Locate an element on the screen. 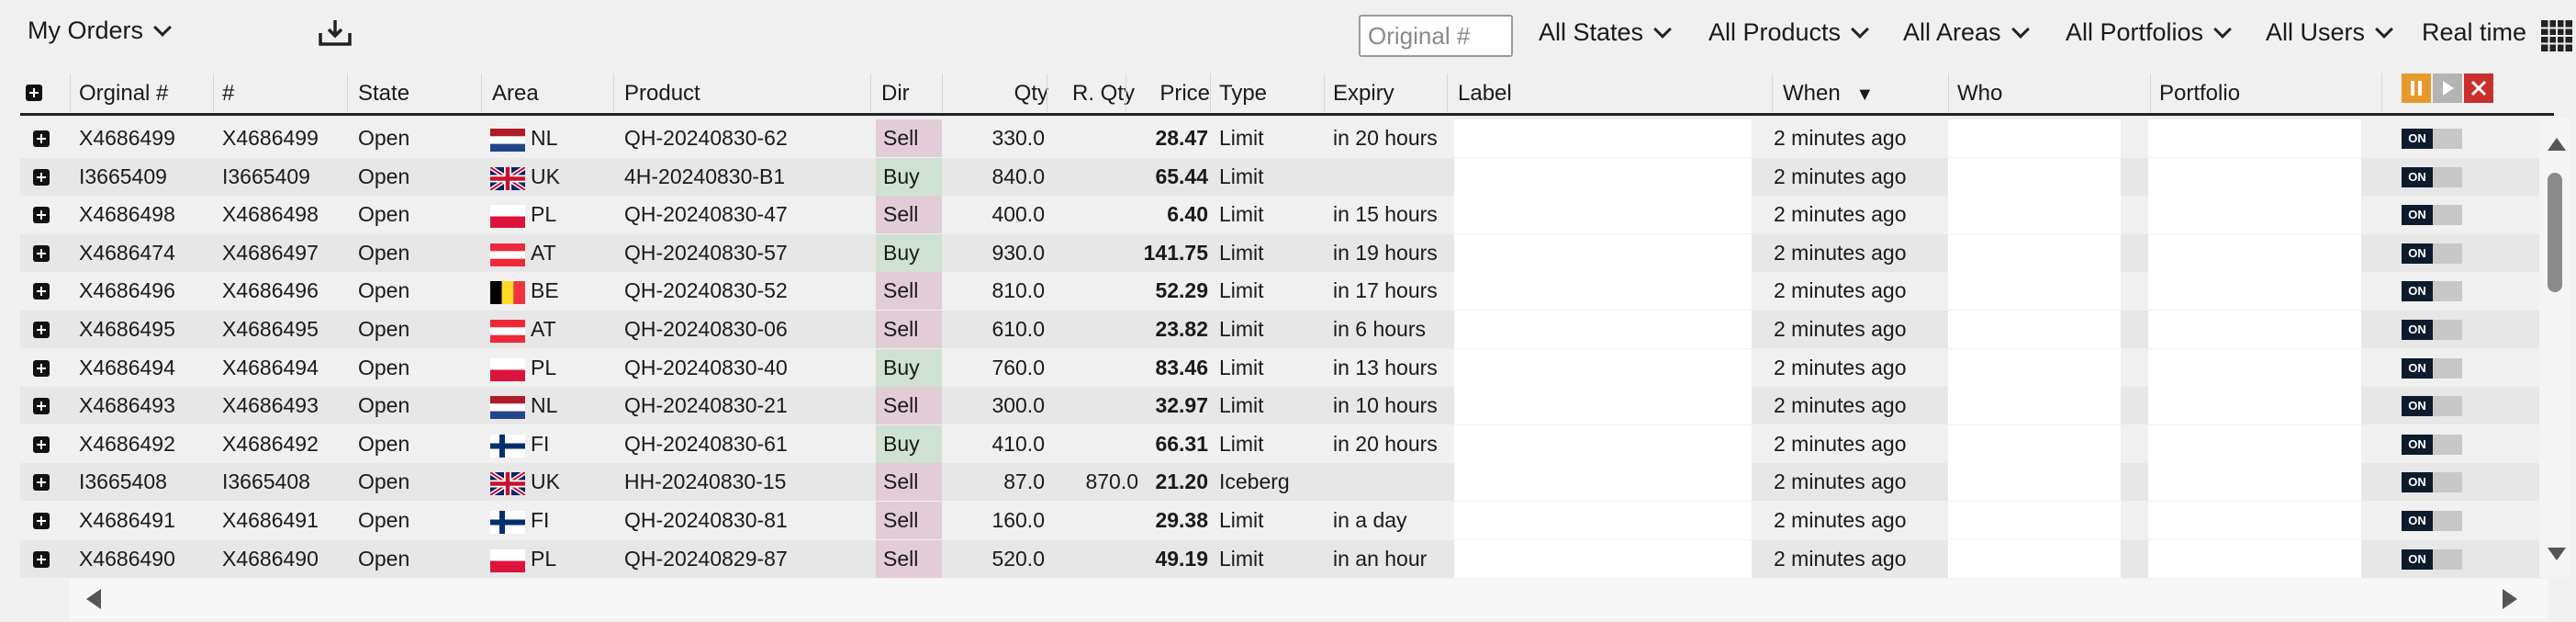 Image resolution: width=2576 pixels, height=622 pixels. col-number: # is located at coordinates (228, 94).